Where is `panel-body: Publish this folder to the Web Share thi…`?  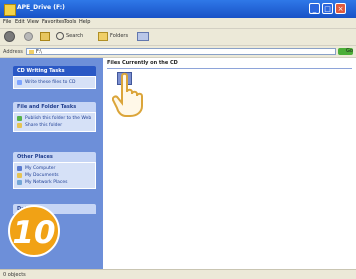
panel-body: Publish this folder to the Web Share thi… is located at coordinates (54, 122).